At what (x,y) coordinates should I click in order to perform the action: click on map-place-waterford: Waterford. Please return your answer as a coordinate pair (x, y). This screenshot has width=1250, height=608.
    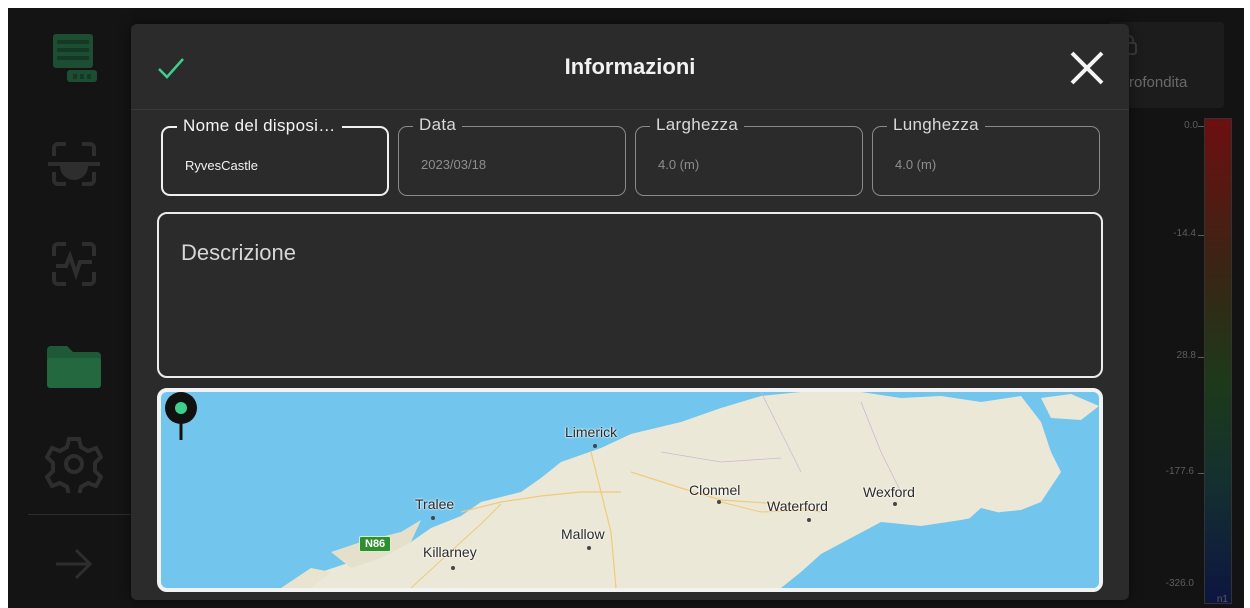
    Looking at the image, I should click on (797, 506).